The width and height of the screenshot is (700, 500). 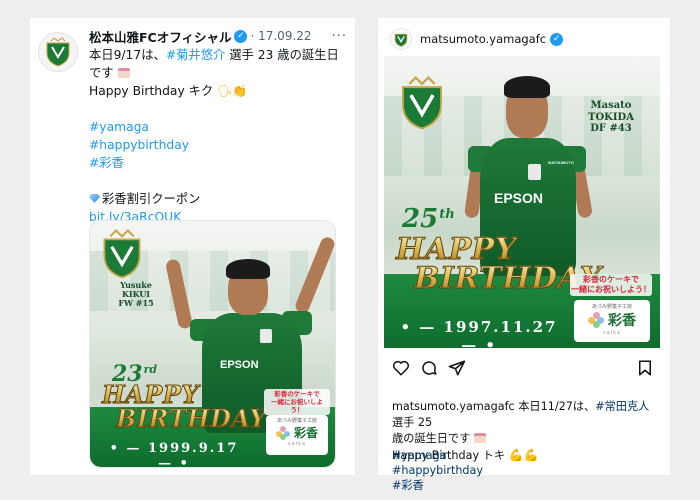 I want to click on player-hashtag: #常田克人, so click(x=622, y=406).